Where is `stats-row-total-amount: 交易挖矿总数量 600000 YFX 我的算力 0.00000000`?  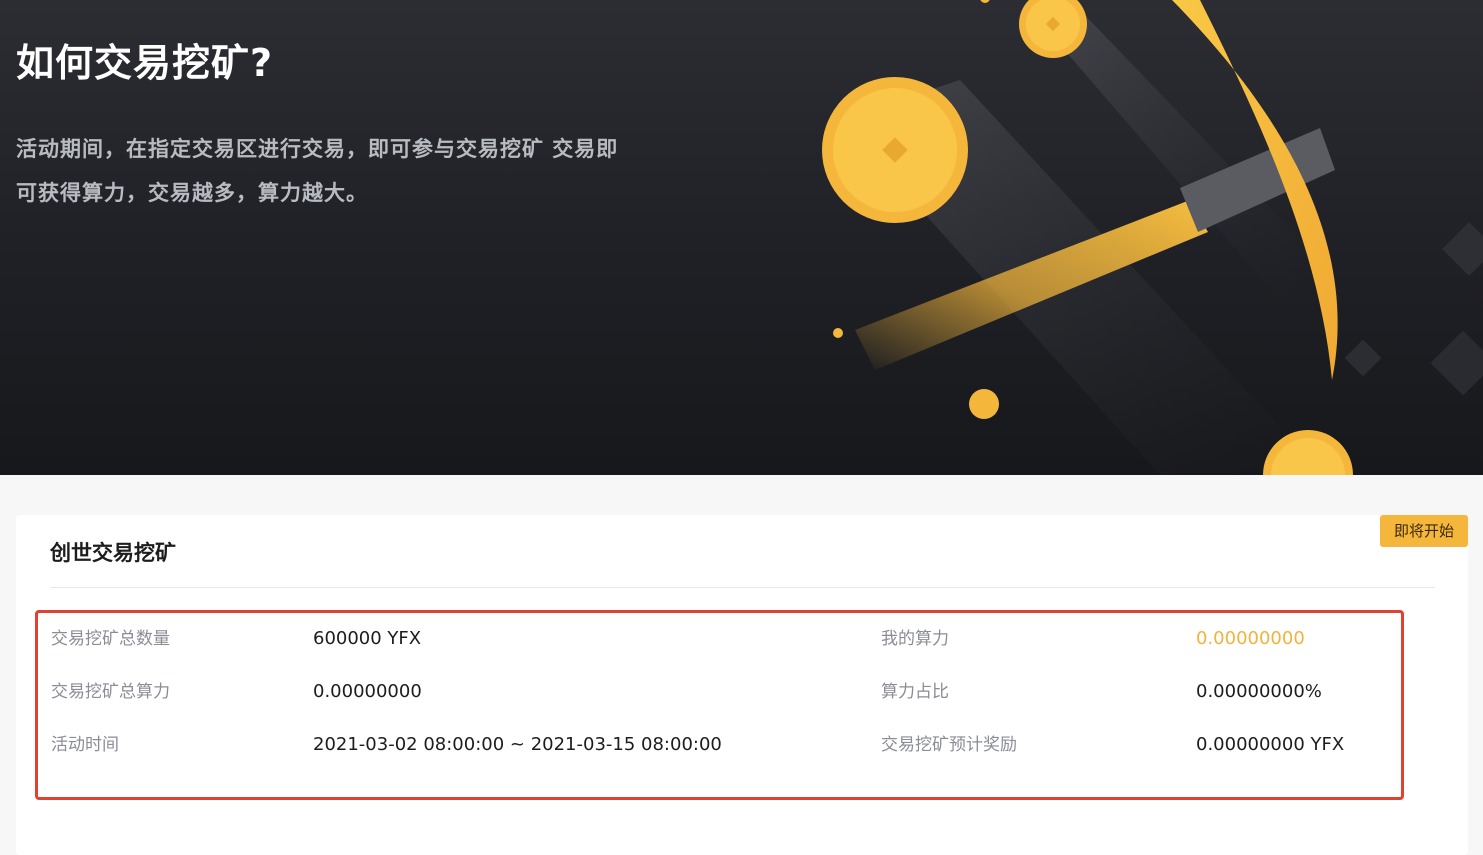 stats-row-total-amount: 交易挖矿总数量 600000 YFX 我的算力 0.00000000 is located at coordinates (719, 639).